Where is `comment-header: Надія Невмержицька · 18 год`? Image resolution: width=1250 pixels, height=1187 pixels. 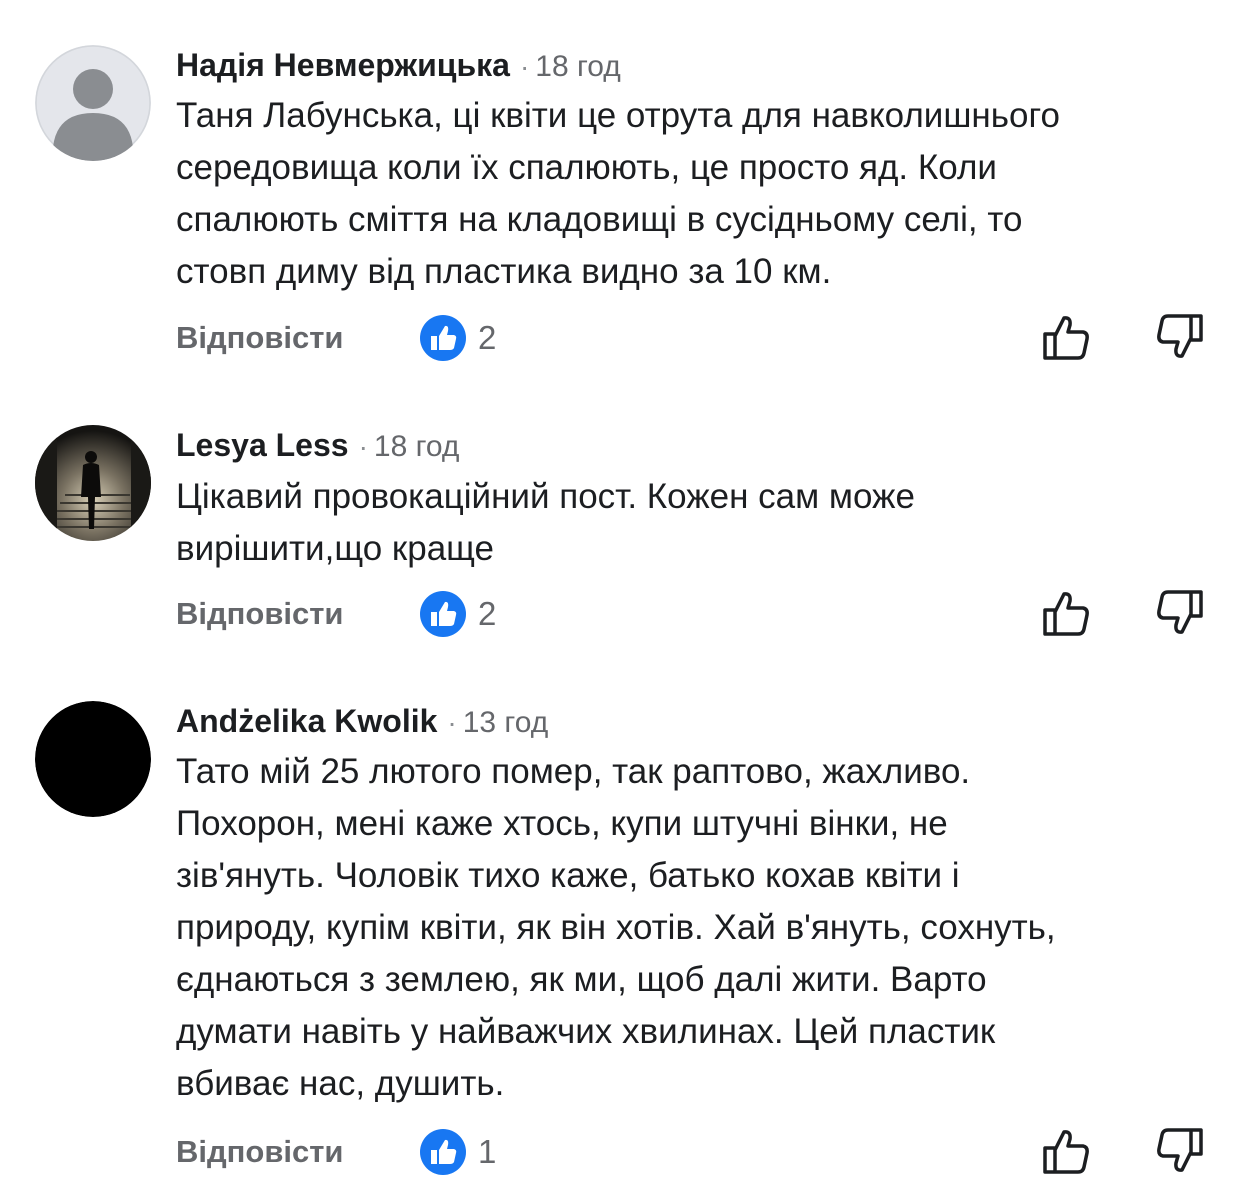
comment-header: Надія Невмержицька · 18 год is located at coordinates (398, 65).